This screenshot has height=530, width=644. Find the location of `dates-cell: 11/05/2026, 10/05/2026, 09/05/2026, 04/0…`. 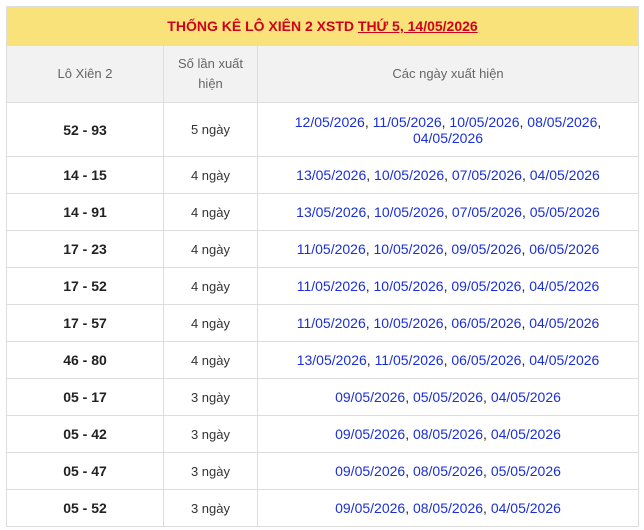

dates-cell: 11/05/2026, 10/05/2026, 09/05/2026, 04/0… is located at coordinates (448, 286).